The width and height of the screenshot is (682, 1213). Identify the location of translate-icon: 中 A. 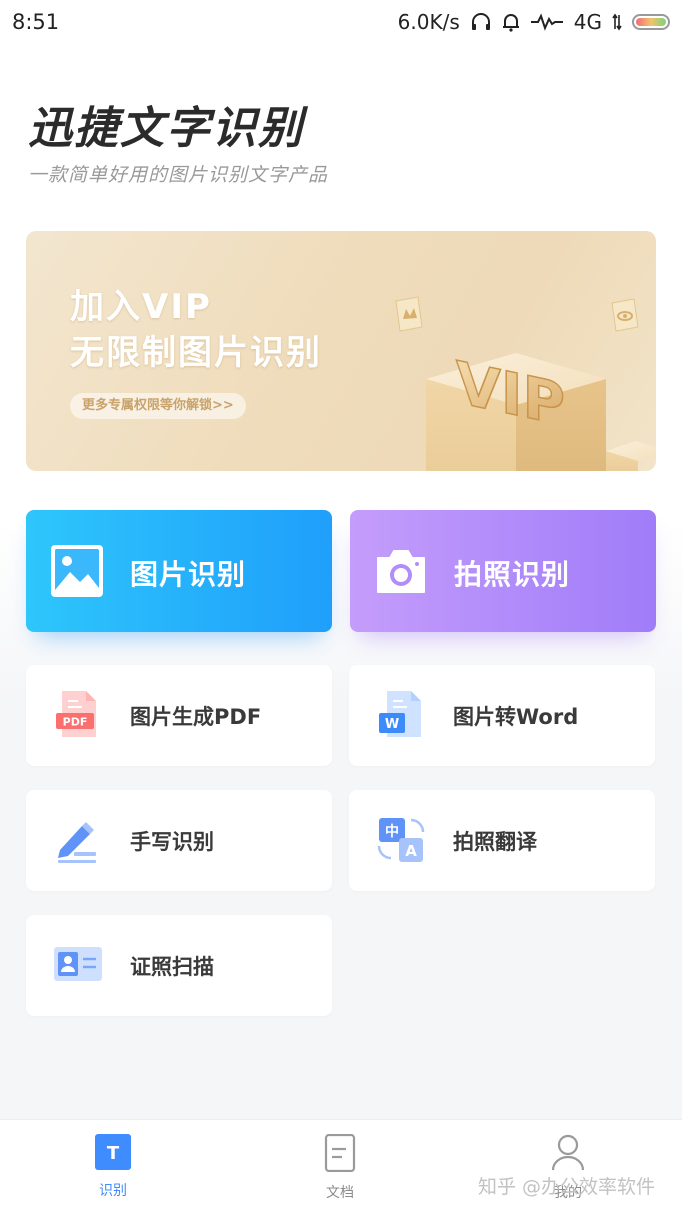
(401, 840).